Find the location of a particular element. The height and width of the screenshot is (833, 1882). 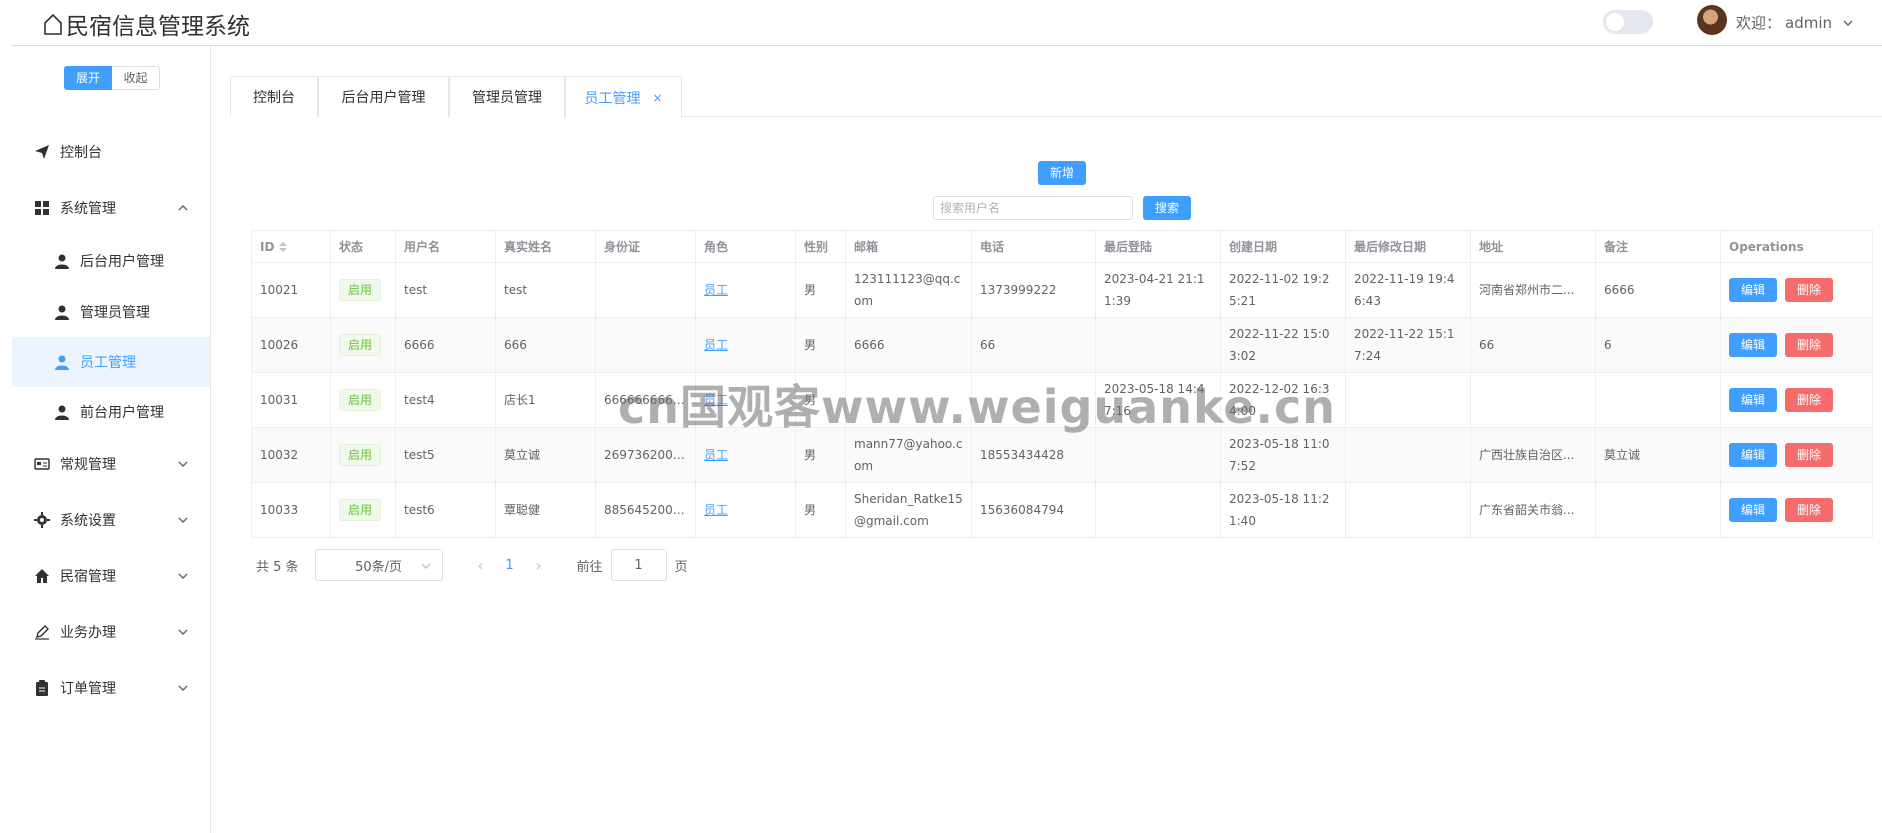

cell-username: test5 is located at coordinates (445, 455).